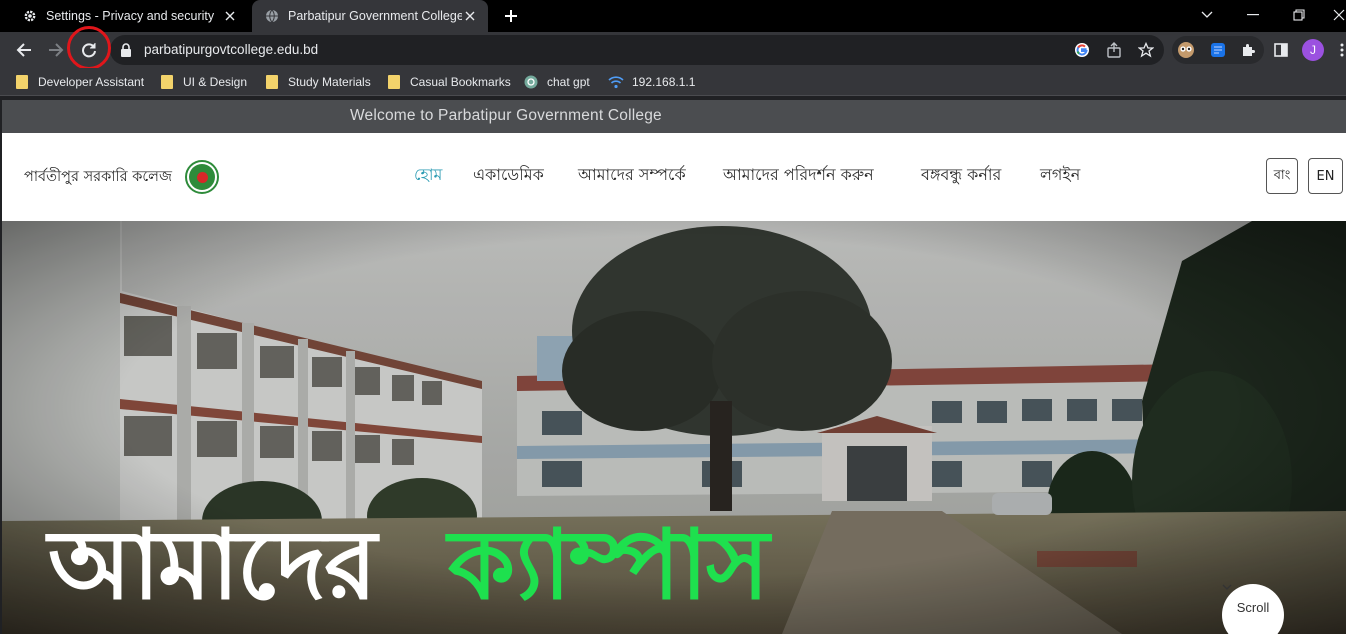 Image resolution: width=1346 pixels, height=634 pixels. Describe the element at coordinates (24, 50) in the screenshot. I see `back-arrow-icon` at that location.